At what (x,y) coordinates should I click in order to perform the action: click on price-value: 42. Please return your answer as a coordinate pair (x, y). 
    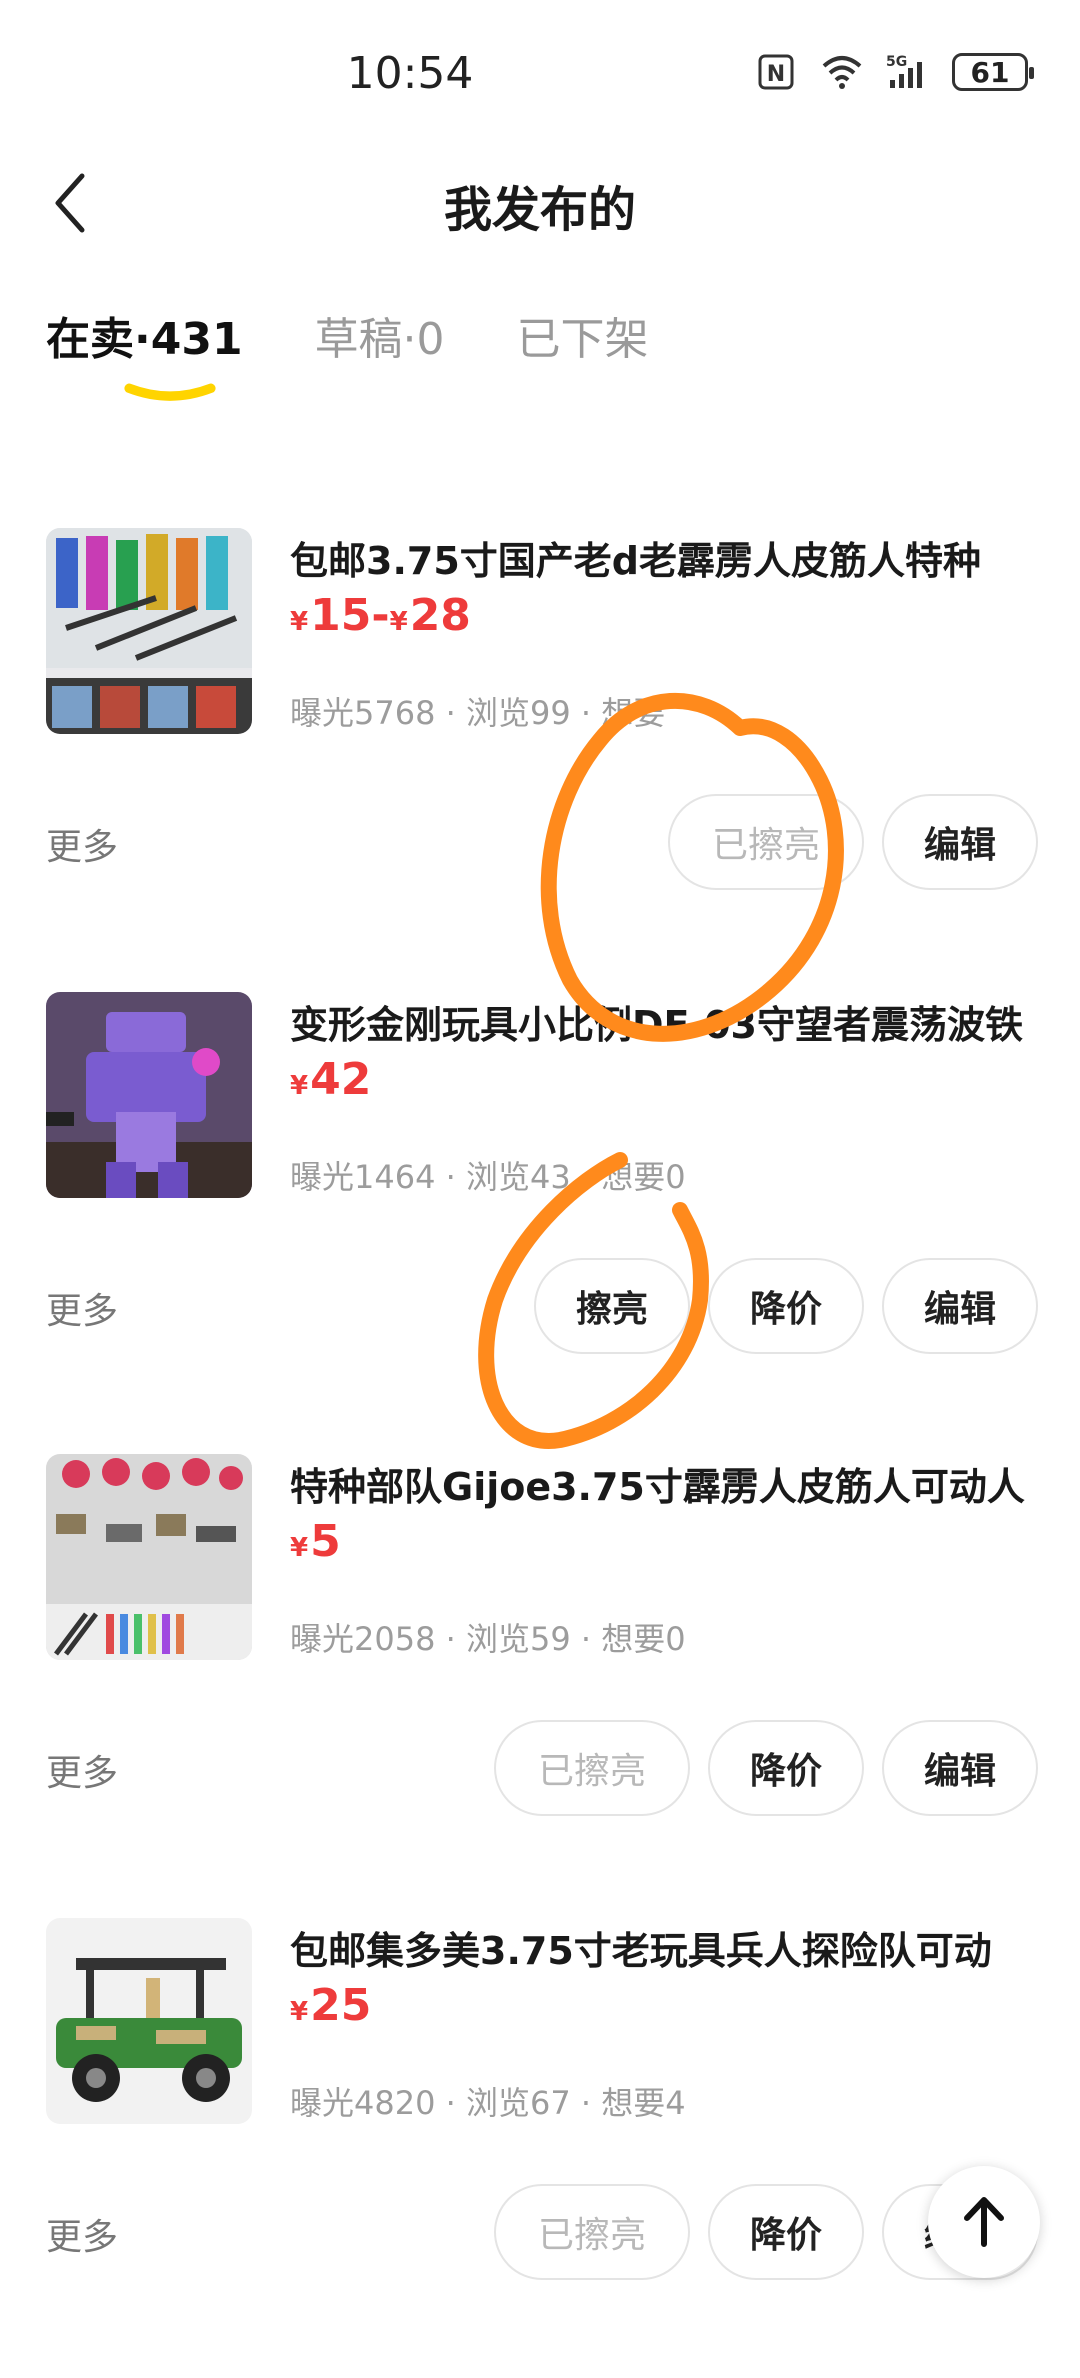
    Looking at the image, I should click on (341, 1079).